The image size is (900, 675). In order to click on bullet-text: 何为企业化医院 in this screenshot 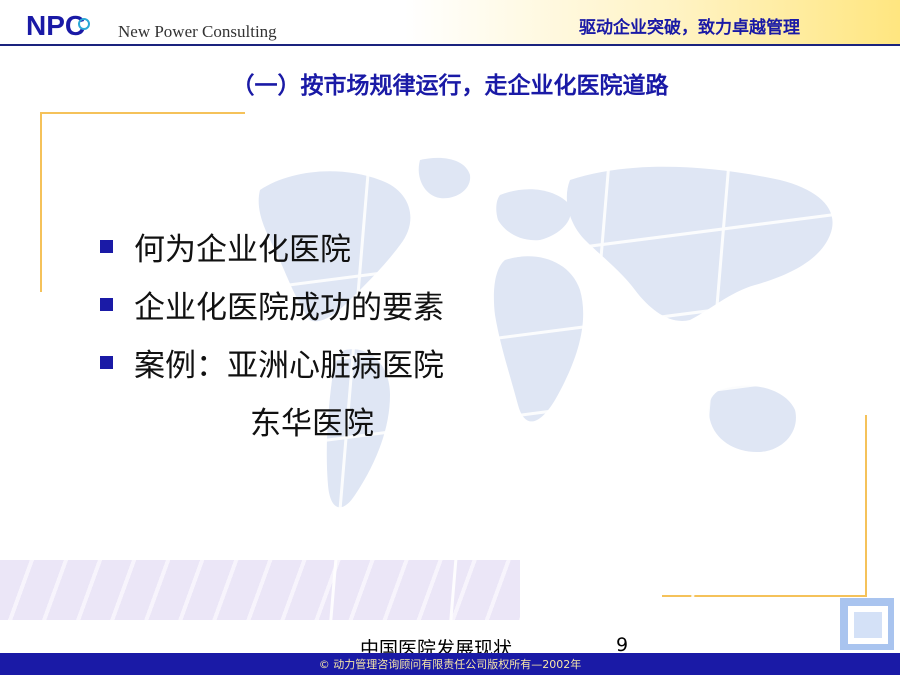, I will do `click(242, 250)`.